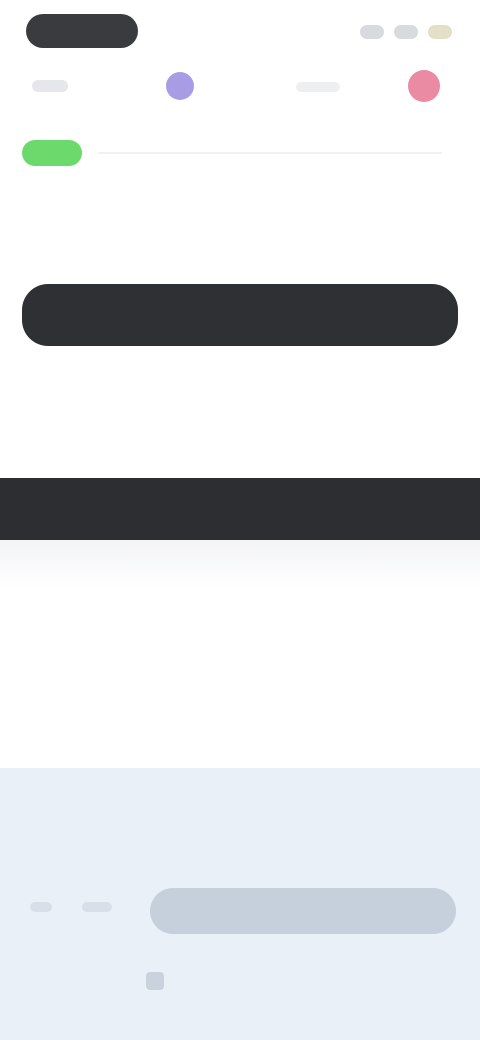 Image resolution: width=480 pixels, height=1040 pixels. Describe the element at coordinates (303, 911) in the screenshot. I see `footer-button` at that location.